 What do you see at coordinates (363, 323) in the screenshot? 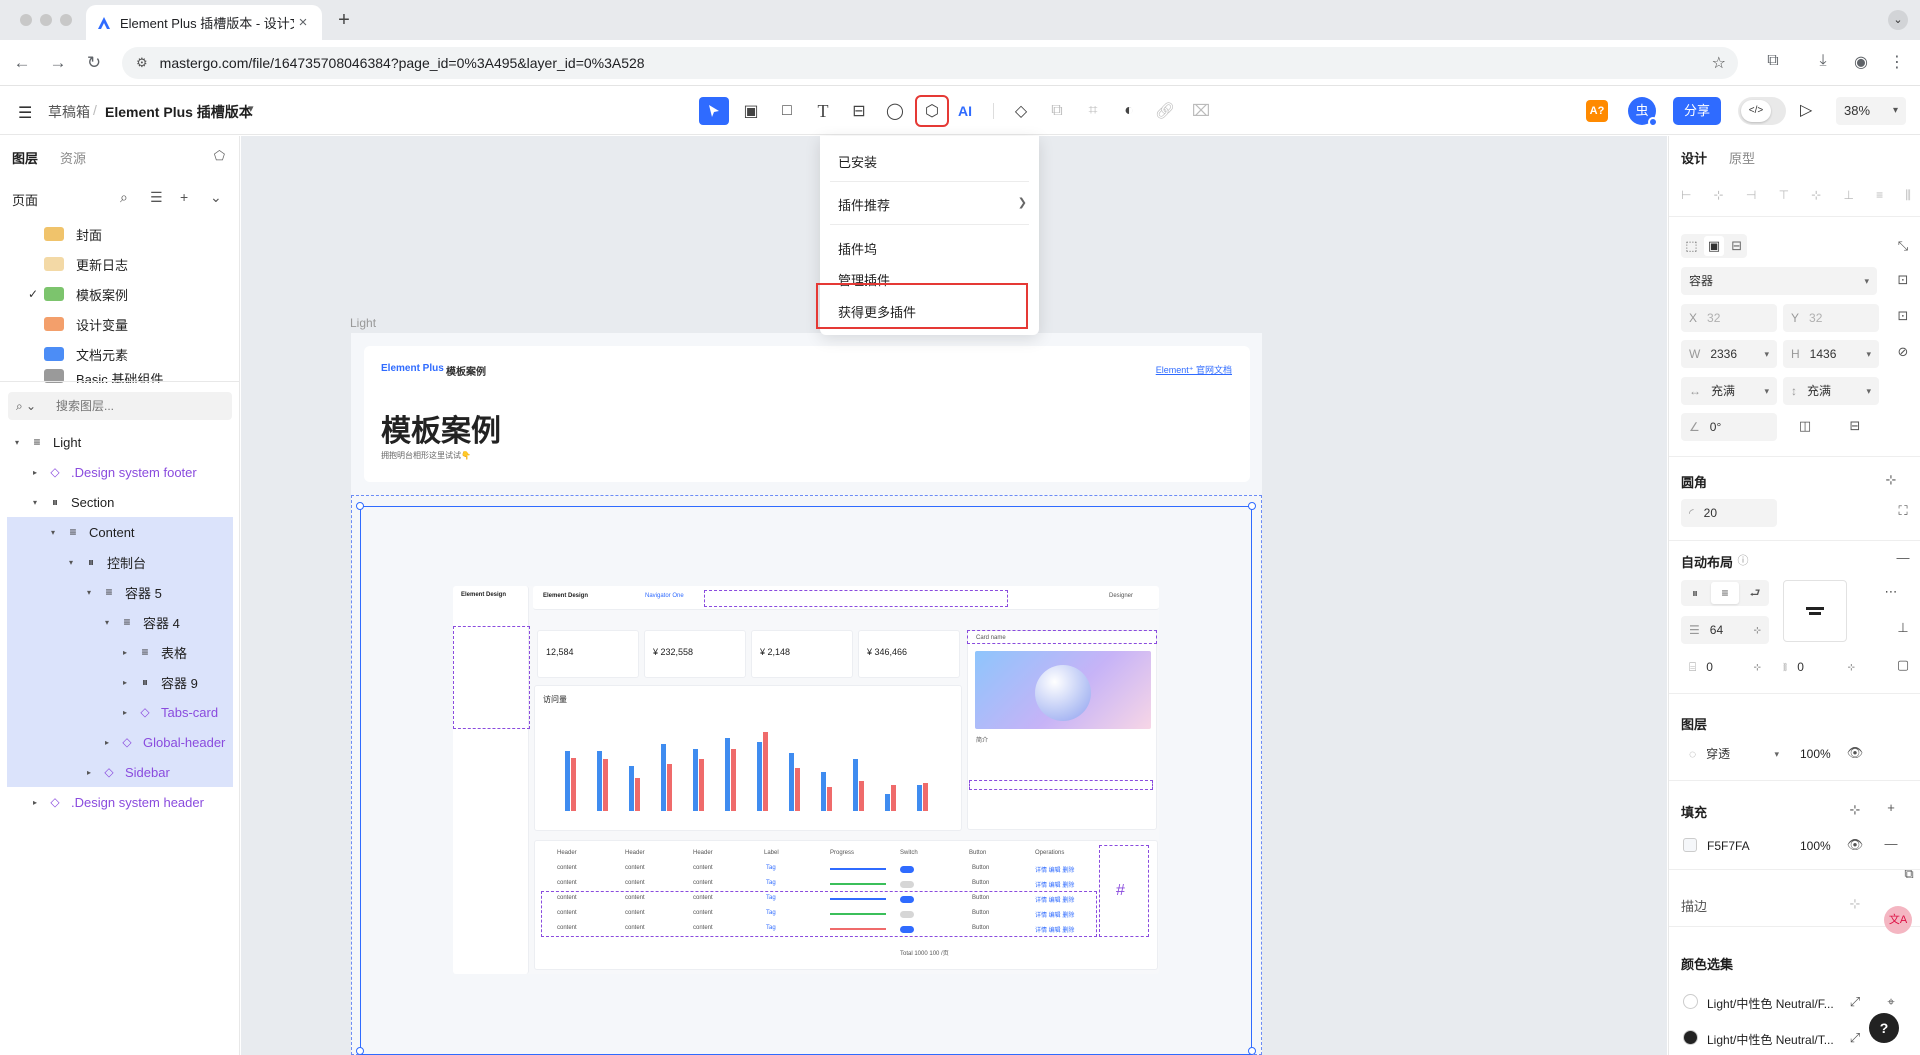
I see `frame-label: Light` at bounding box center [363, 323].